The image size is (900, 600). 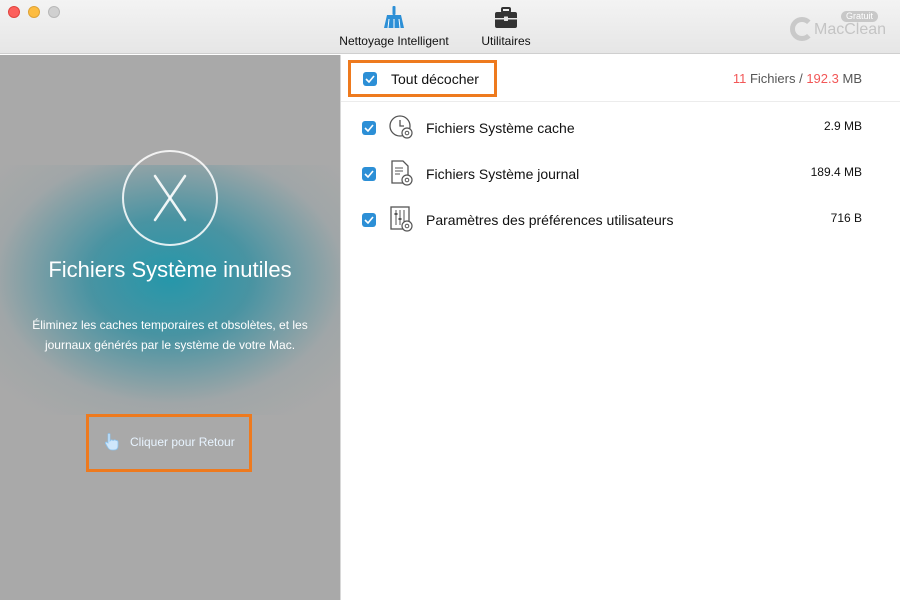 What do you see at coordinates (500, 128) in the screenshot?
I see `item-label: Fichiers Système cache` at bounding box center [500, 128].